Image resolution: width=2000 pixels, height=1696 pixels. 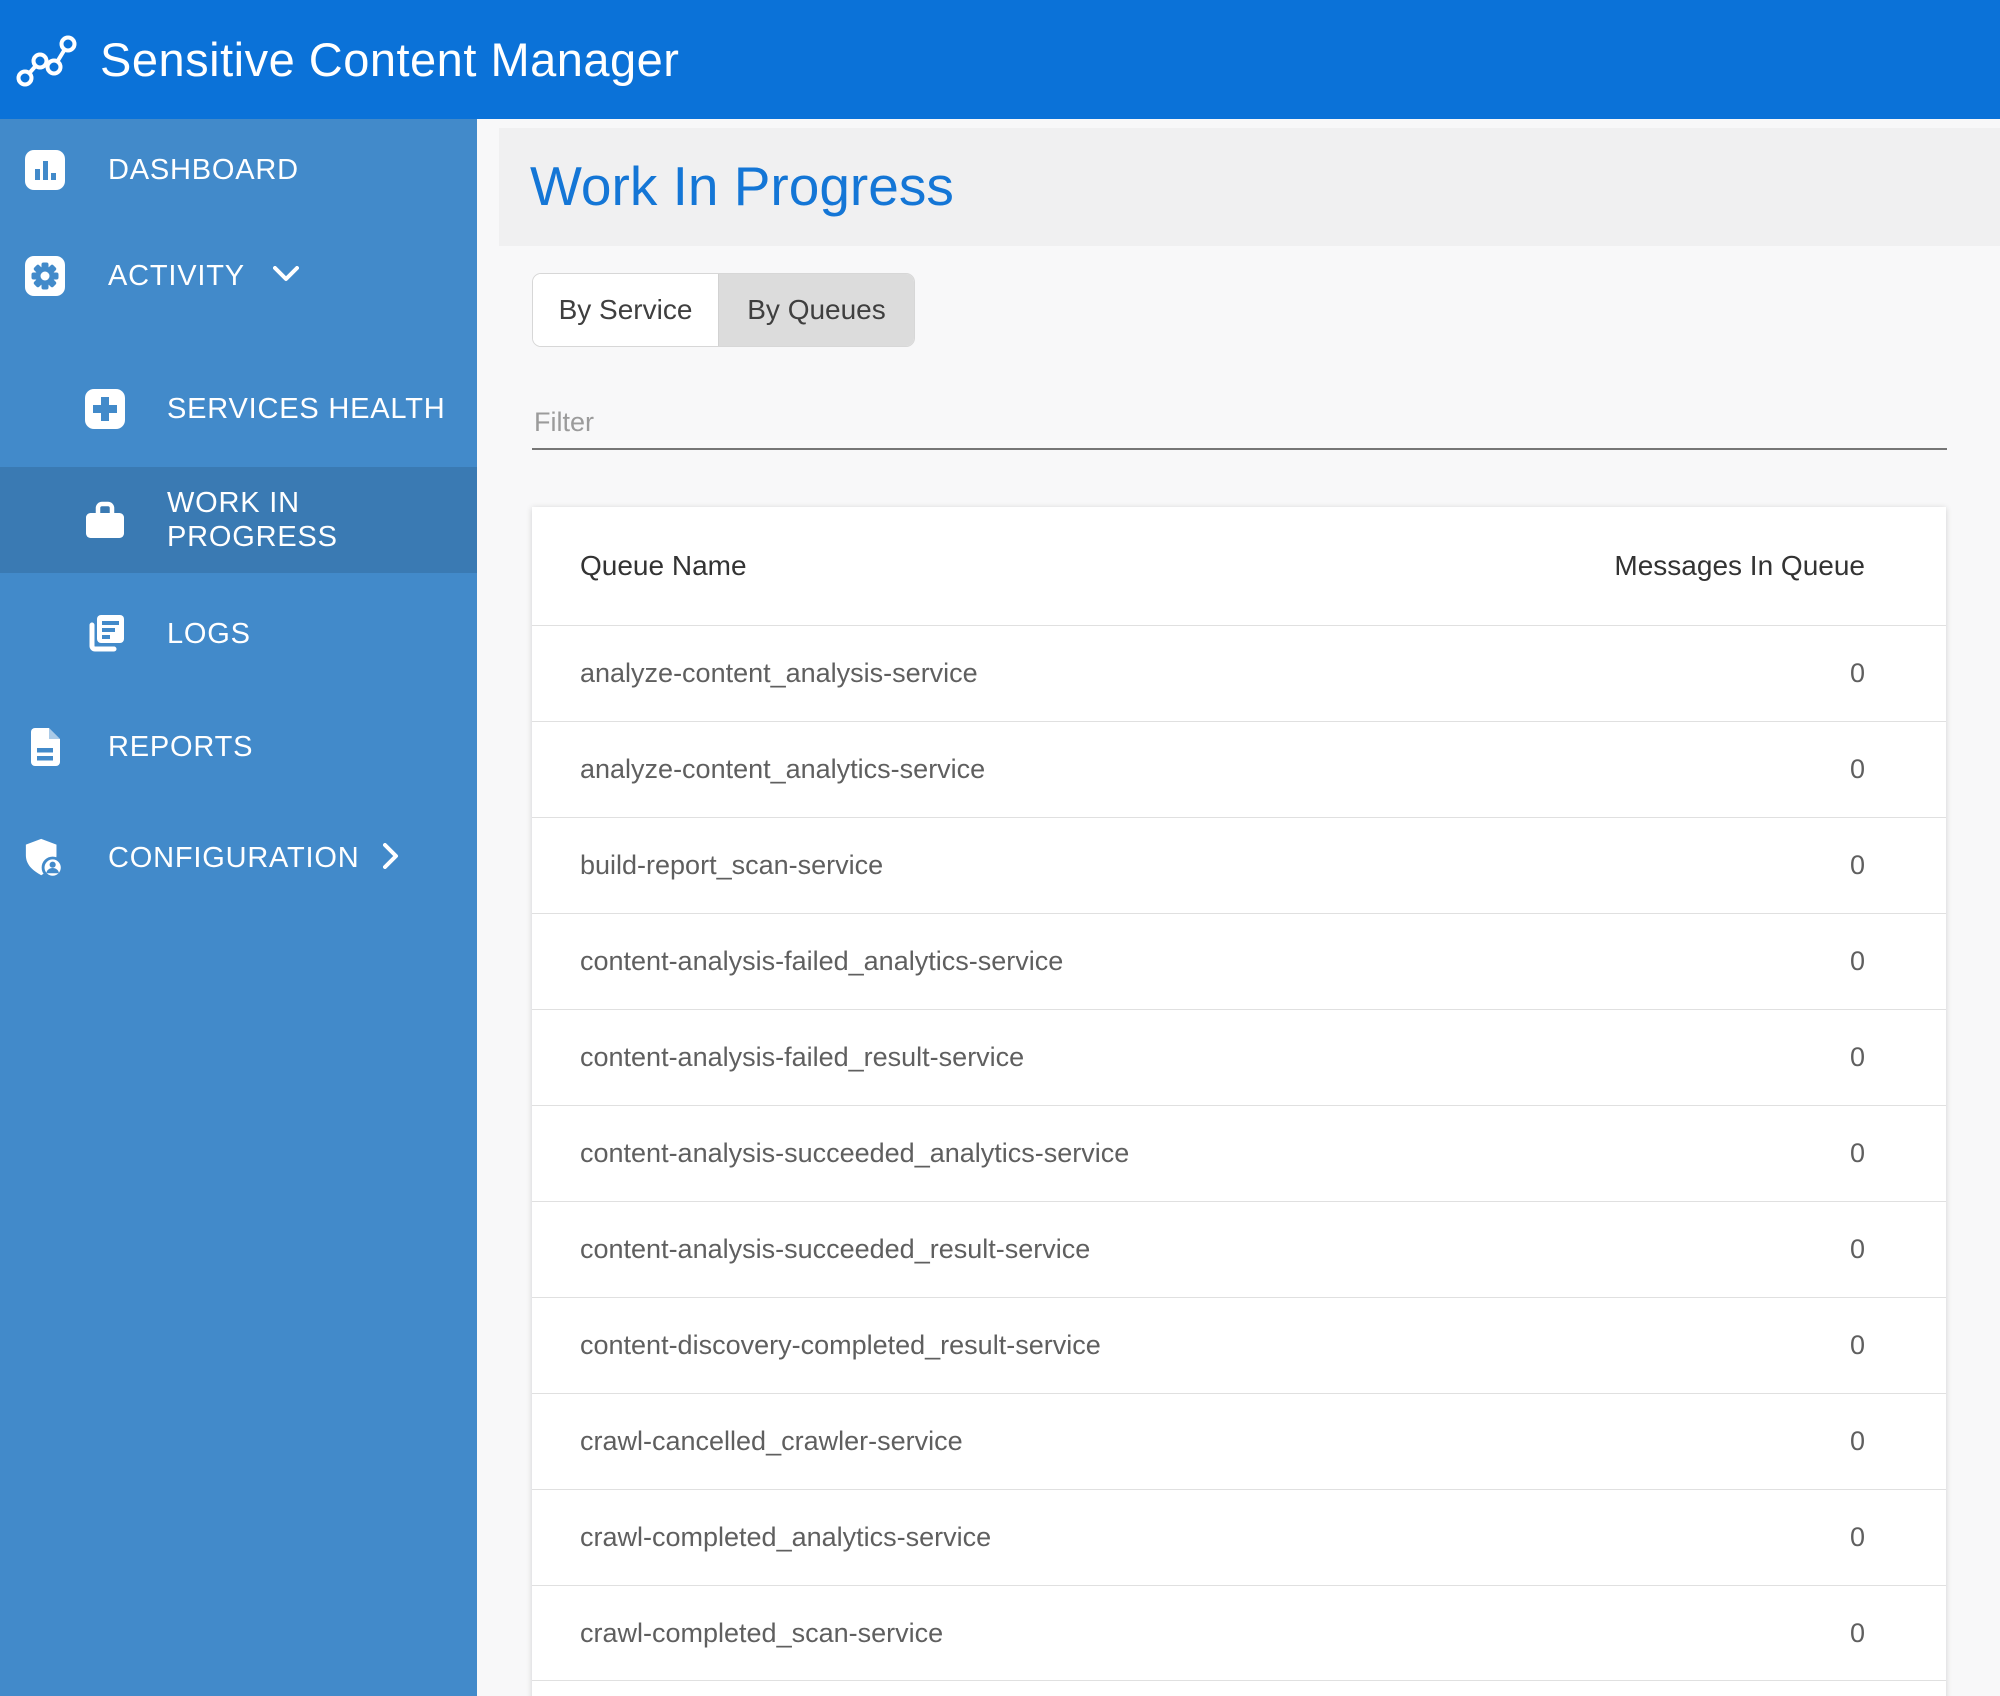 What do you see at coordinates (209, 634) in the screenshot?
I see `sidebar-item-label: LOGS` at bounding box center [209, 634].